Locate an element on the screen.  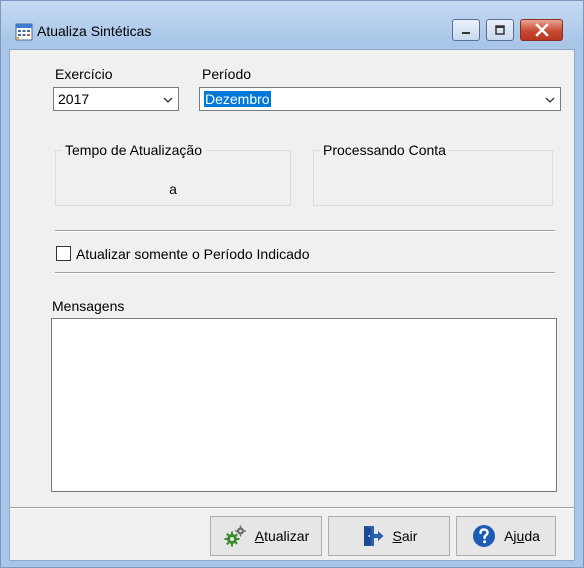
button-bar: Atualizar Sair Ajuda is located at coordinates (292, 533).